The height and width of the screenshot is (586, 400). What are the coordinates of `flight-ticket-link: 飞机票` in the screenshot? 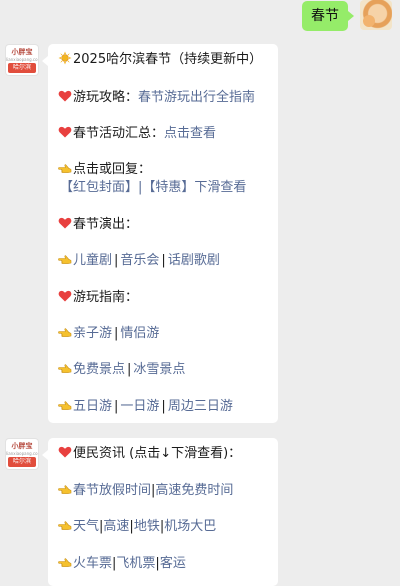 It's located at (135, 563).